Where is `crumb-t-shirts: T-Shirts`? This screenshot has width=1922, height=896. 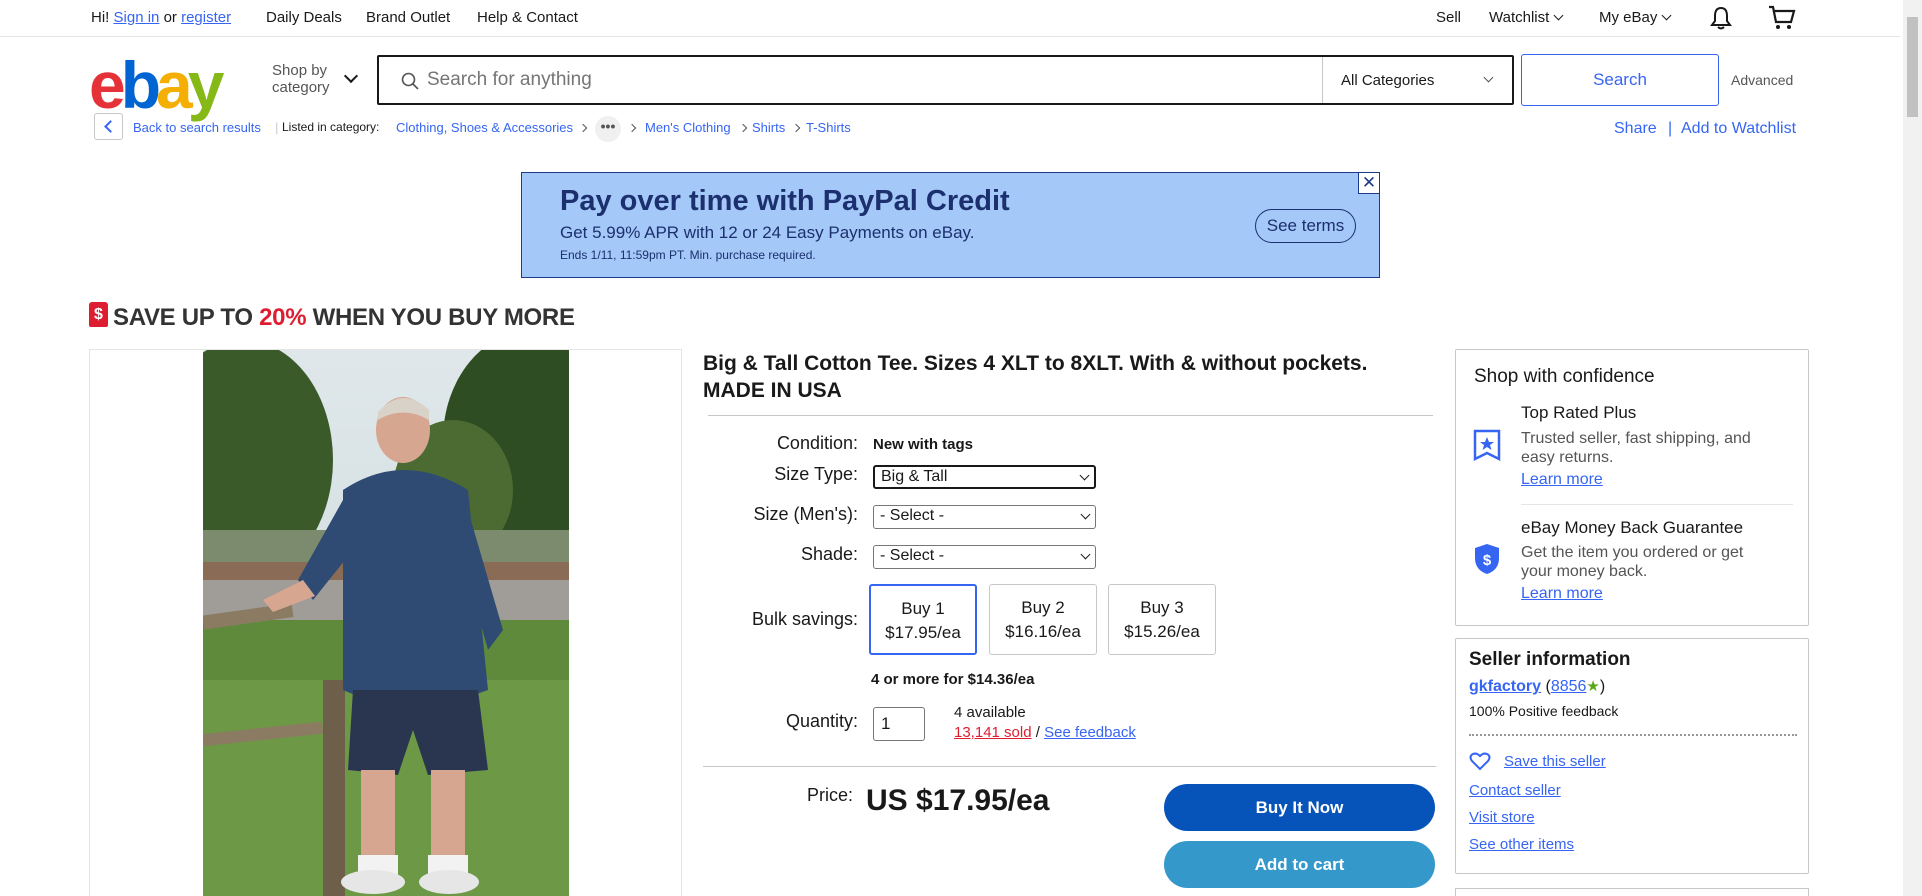
crumb-t-shirts: T-Shirts is located at coordinates (828, 127).